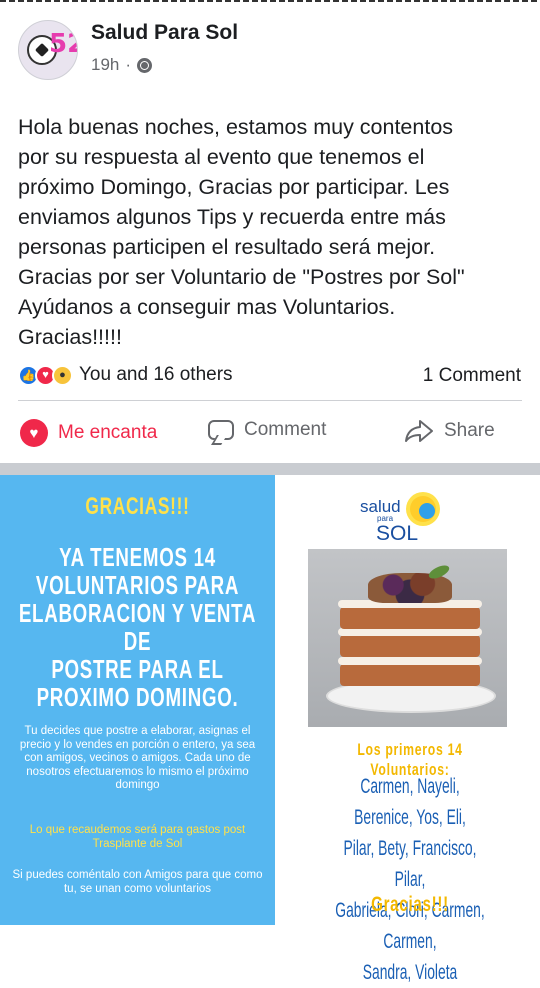  I want to click on heart-icon: ♥, so click(34, 433).